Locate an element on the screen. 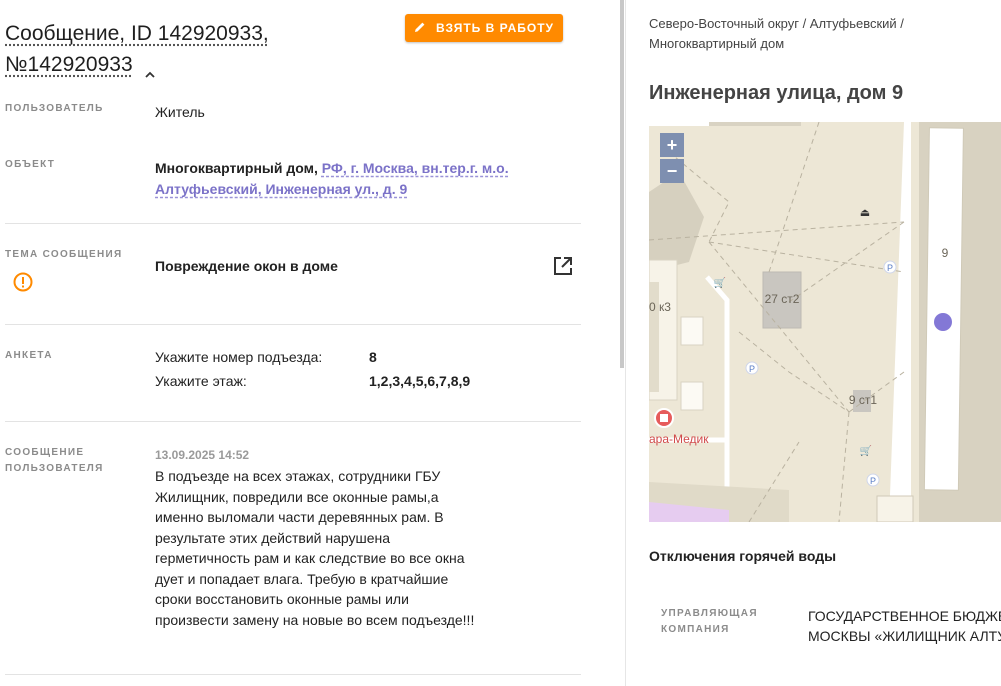 This screenshot has height=686, width=1001. breadcrumb-line-1: Северо-Восточный округ / Алтуфьевский / is located at coordinates (776, 23).